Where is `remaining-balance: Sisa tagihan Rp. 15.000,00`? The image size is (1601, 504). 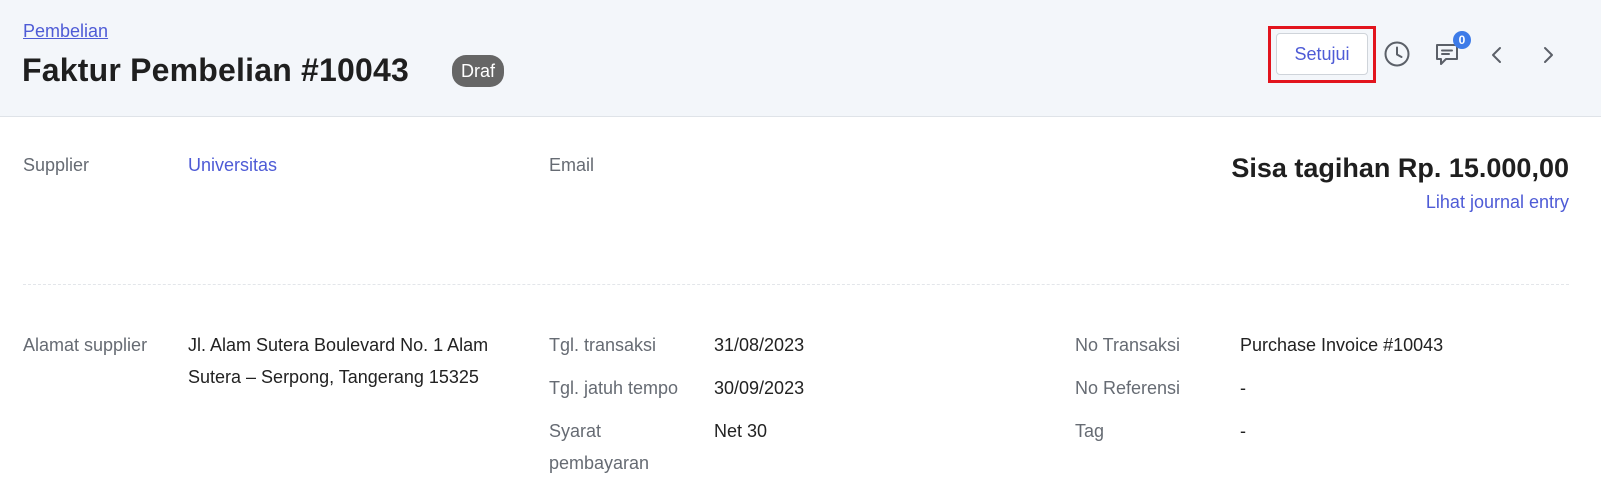 remaining-balance: Sisa tagihan Rp. 15.000,00 is located at coordinates (1400, 168).